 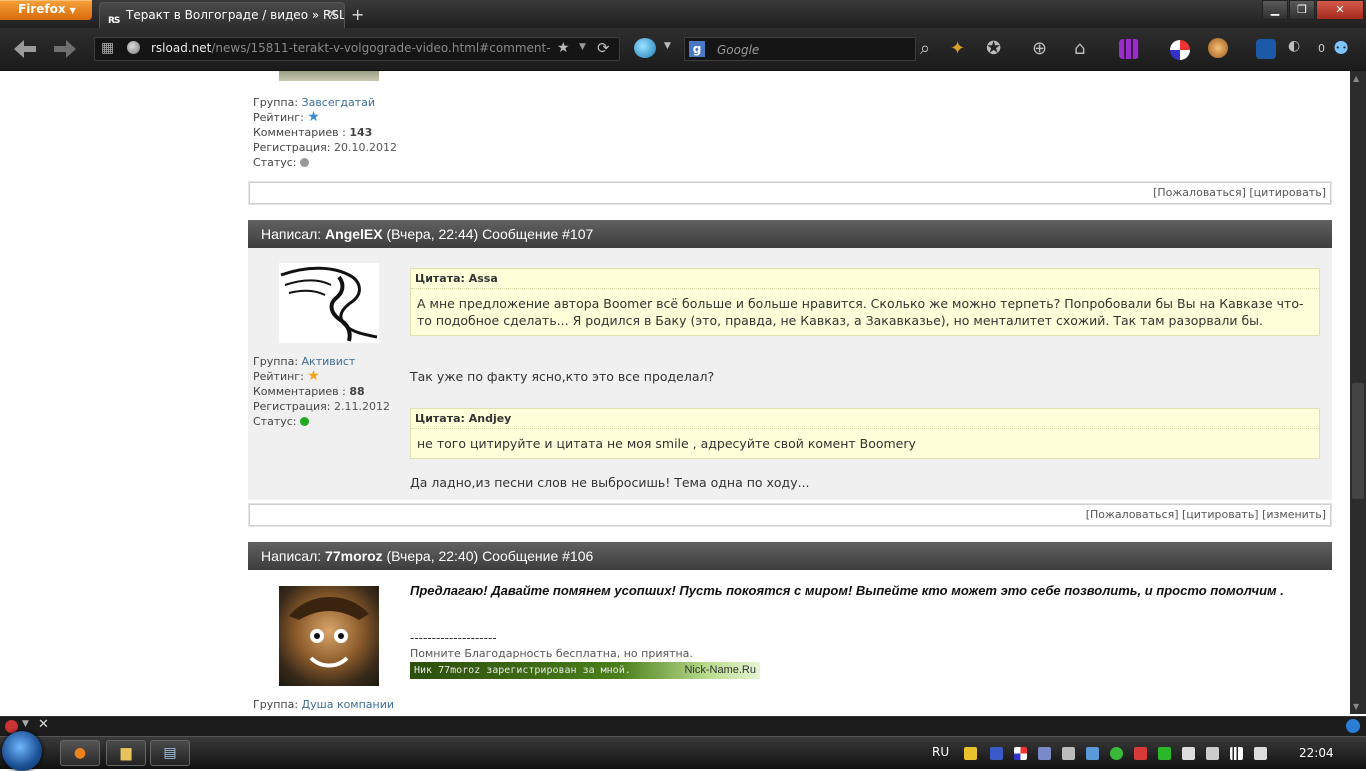 What do you see at coordinates (697, 49) in the screenshot?
I see `google-search-engine-icon: g` at bounding box center [697, 49].